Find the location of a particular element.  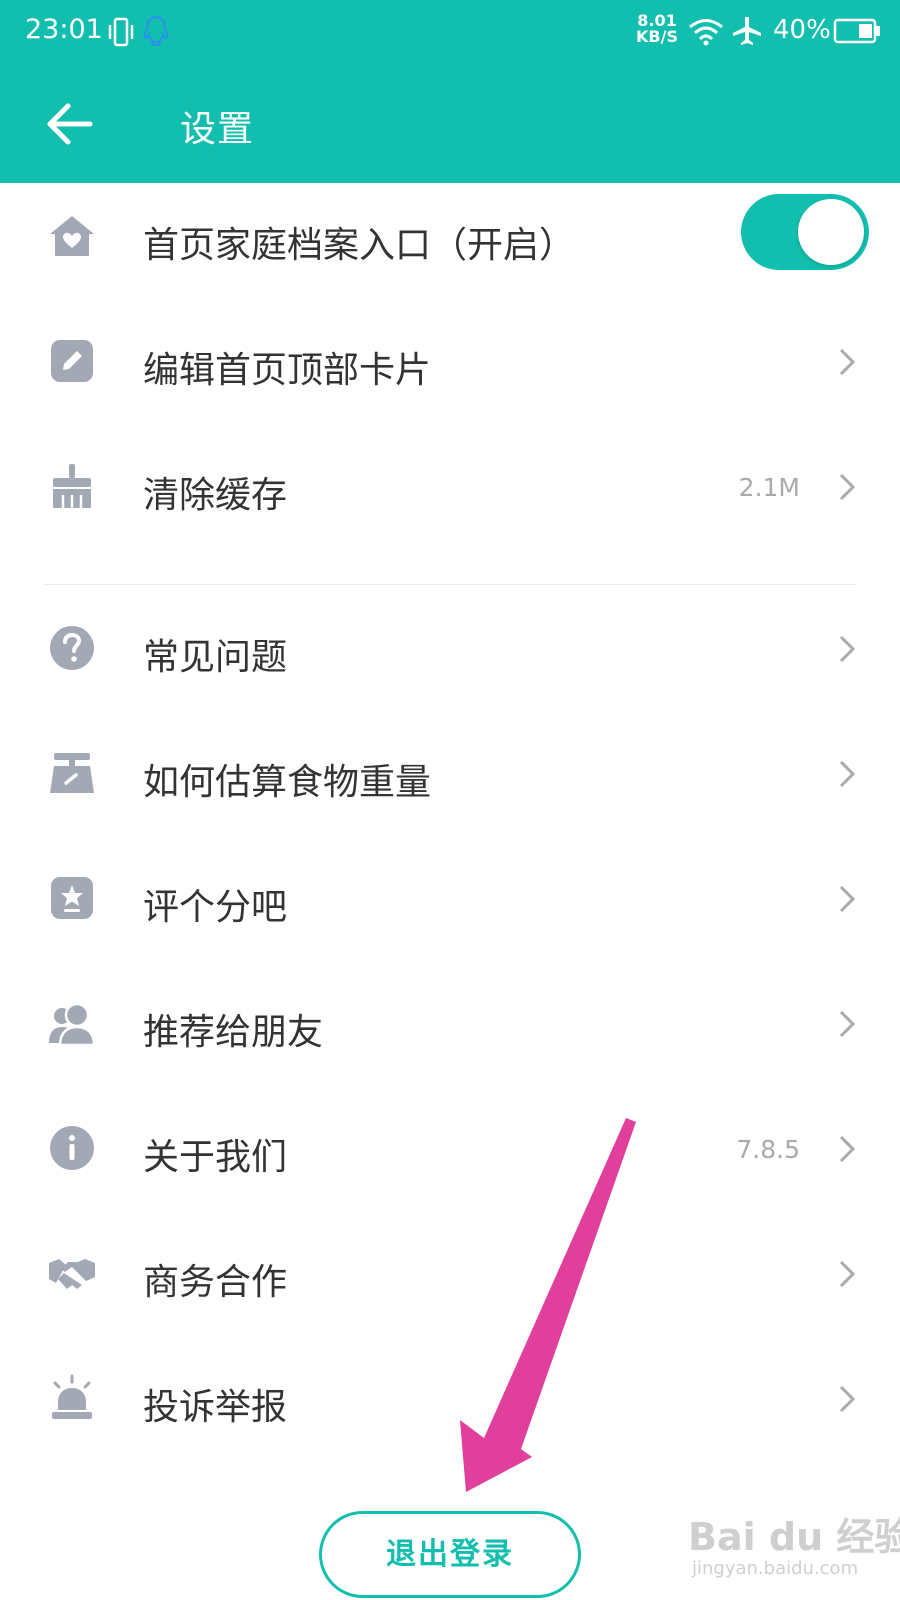

star-icon is located at coordinates (72, 898).